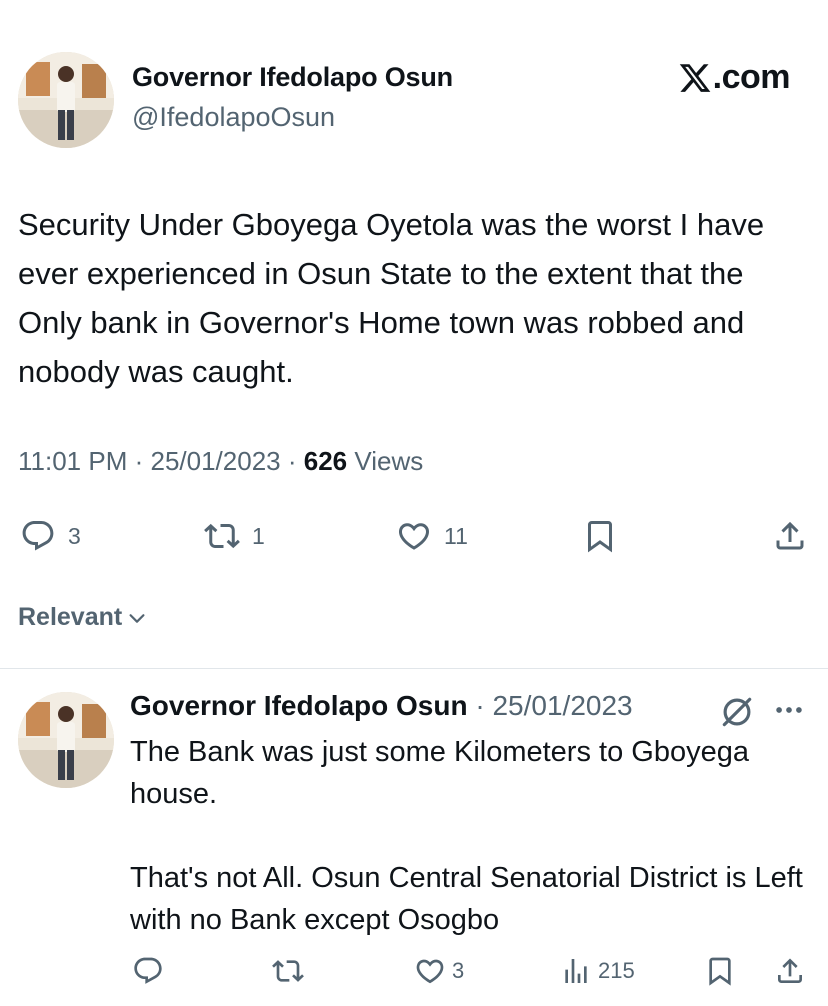 Image resolution: width=828 pixels, height=1006 pixels. I want to click on share-button, so click(790, 536).